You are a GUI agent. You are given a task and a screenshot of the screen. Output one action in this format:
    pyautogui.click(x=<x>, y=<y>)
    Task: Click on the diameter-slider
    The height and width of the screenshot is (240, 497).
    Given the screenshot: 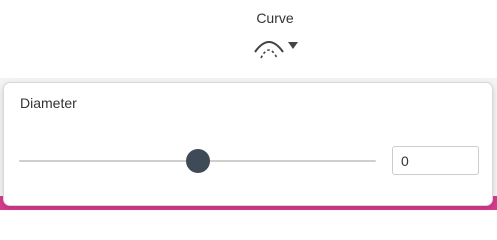 What is the action you would take?
    pyautogui.click(x=197, y=161)
    